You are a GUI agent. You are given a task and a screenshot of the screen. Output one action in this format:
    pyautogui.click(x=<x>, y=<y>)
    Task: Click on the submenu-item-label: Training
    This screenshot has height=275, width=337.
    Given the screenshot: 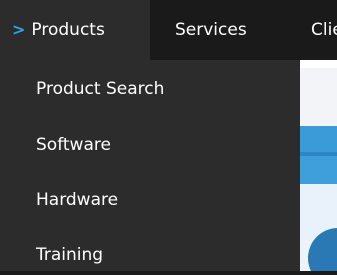 What is the action you would take?
    pyautogui.click(x=70, y=255)
    